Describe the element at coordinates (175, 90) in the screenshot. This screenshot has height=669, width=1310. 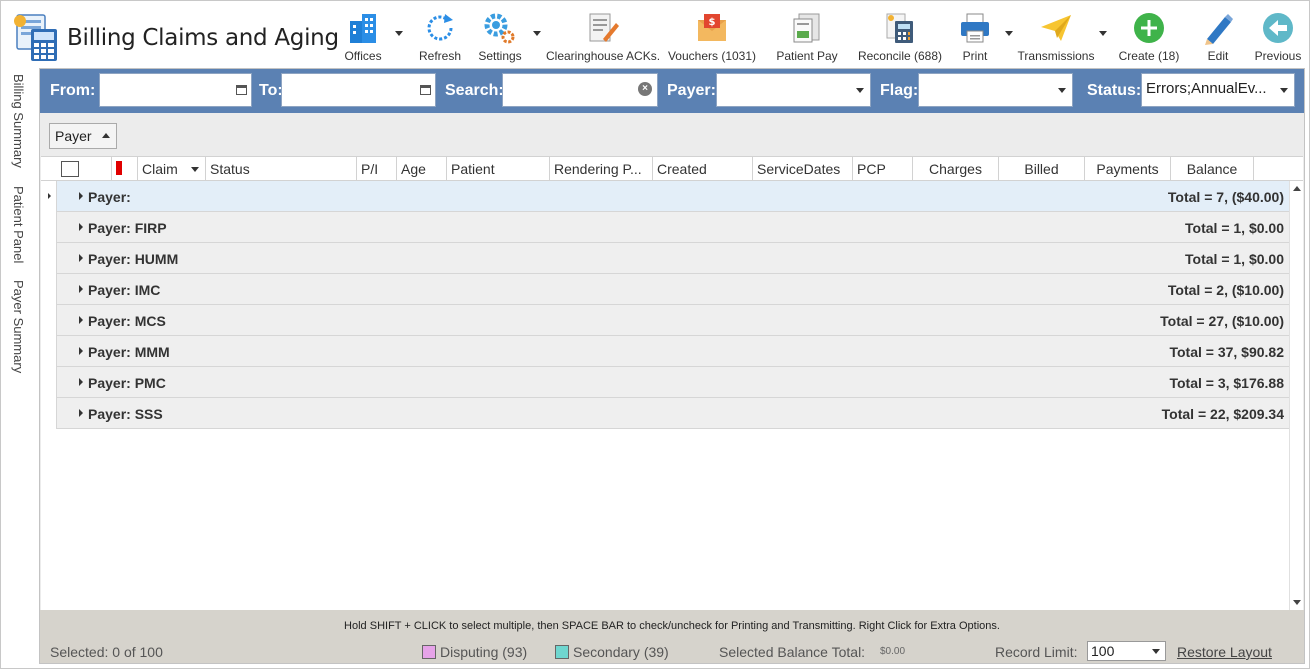
I see `from-date-field` at that location.